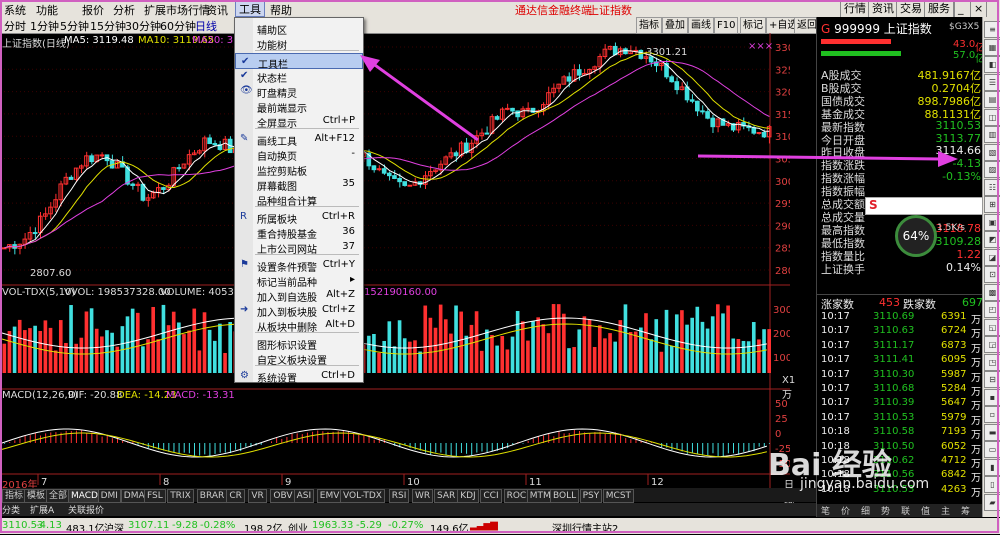  I want to click on menu-item-9: 监控剪贴板, so click(299, 169).